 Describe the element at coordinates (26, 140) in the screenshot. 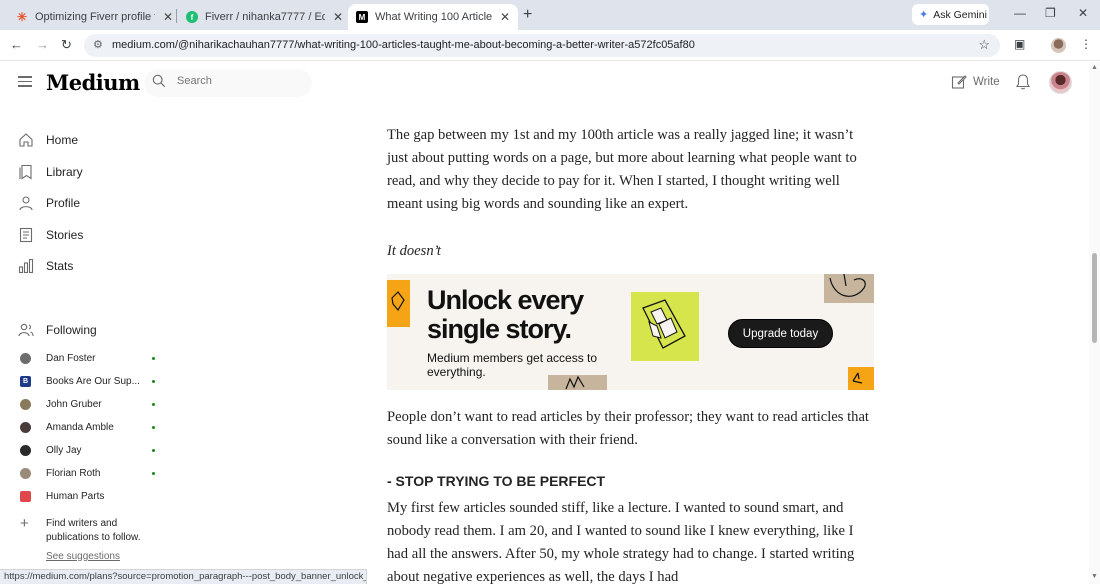

I see `home-icon` at that location.